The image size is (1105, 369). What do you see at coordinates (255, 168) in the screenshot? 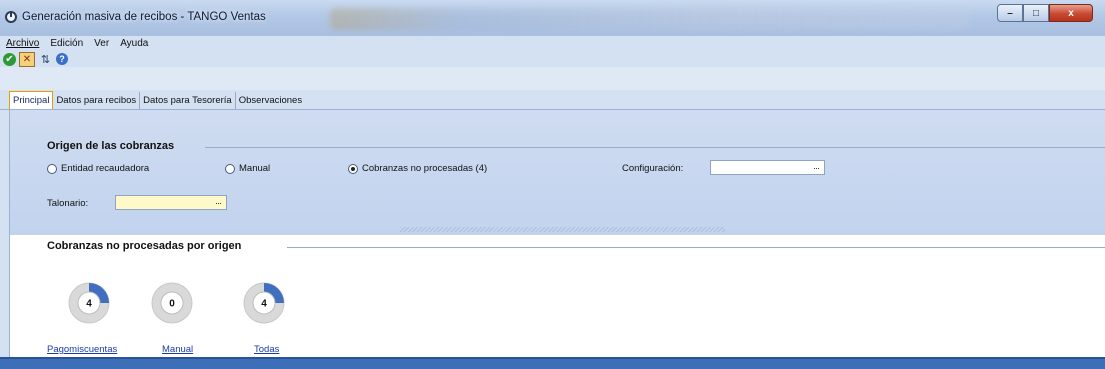
I see `radio-label: Manual` at bounding box center [255, 168].